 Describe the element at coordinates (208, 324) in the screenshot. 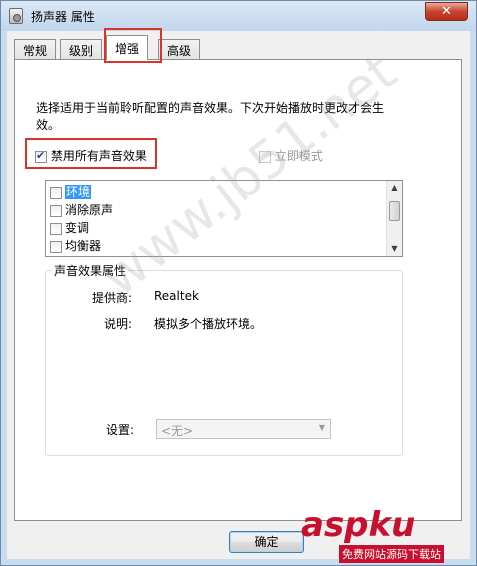

I see `description-value: 模拟多个播放环境。` at that location.